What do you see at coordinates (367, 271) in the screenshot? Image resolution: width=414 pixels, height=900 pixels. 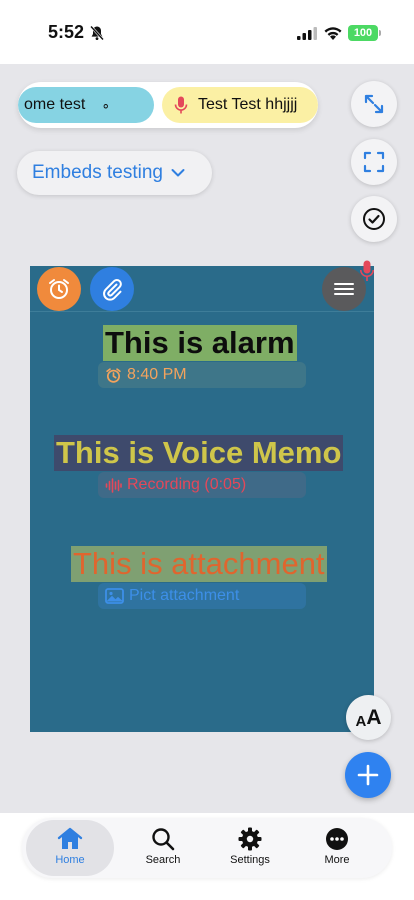 I see `recording-microphone-icon` at bounding box center [367, 271].